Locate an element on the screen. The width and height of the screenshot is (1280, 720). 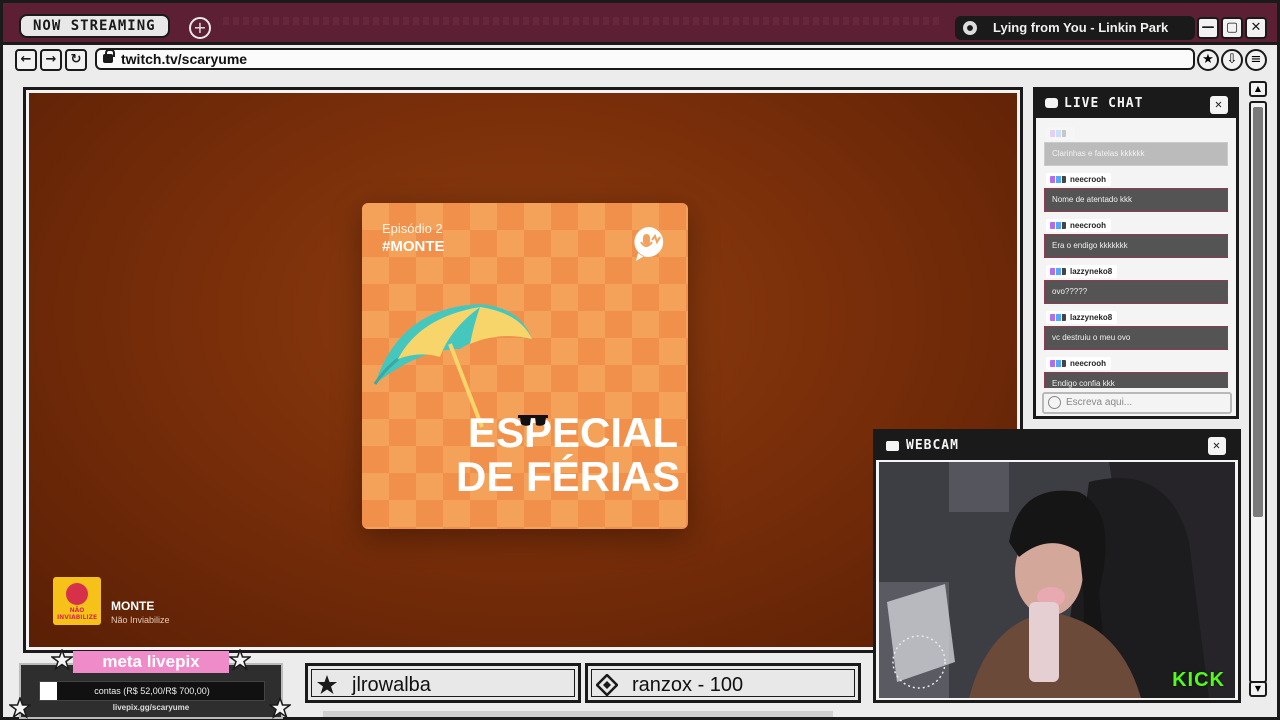
chat-header: LIVE CHAT ✕ is located at coordinates (1136, 104).